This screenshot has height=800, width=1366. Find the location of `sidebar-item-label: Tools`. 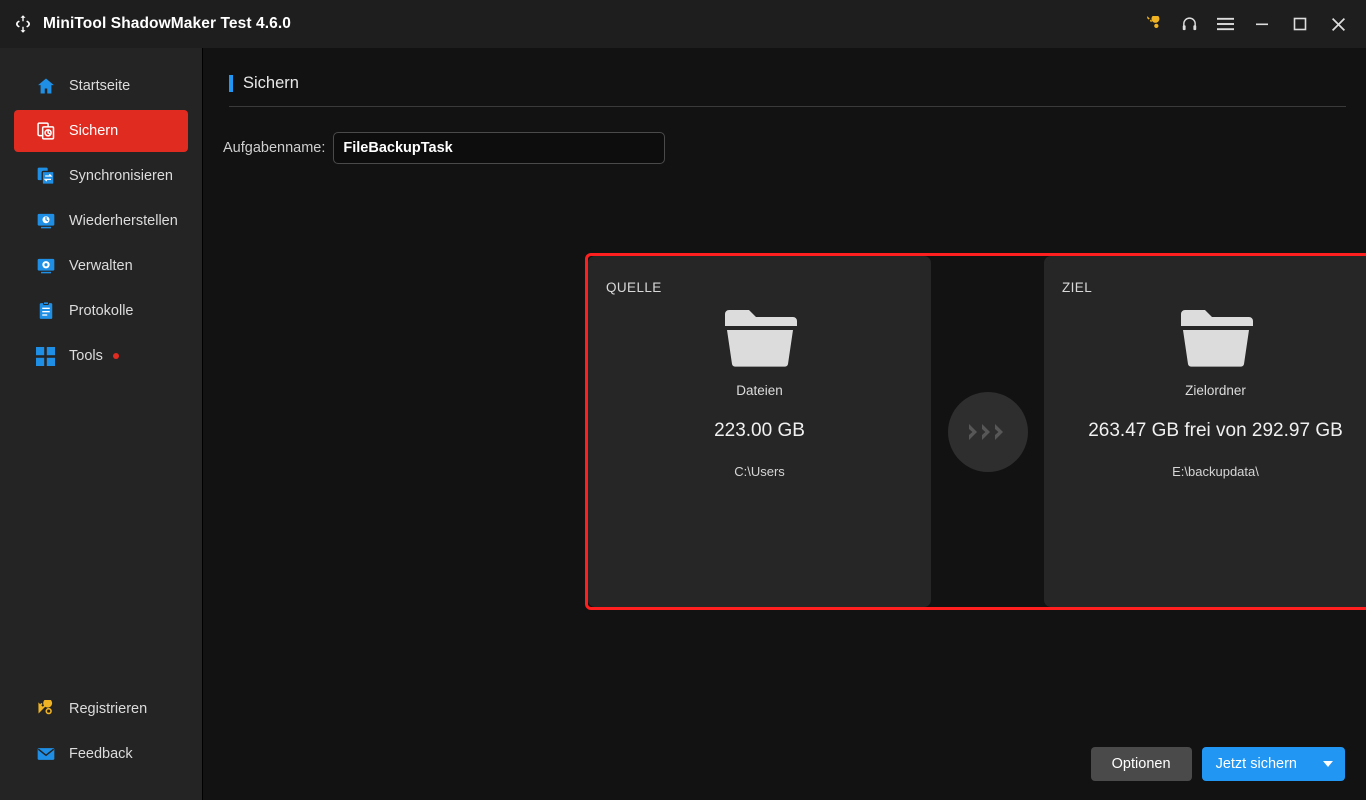

sidebar-item-label: Tools is located at coordinates (86, 356).